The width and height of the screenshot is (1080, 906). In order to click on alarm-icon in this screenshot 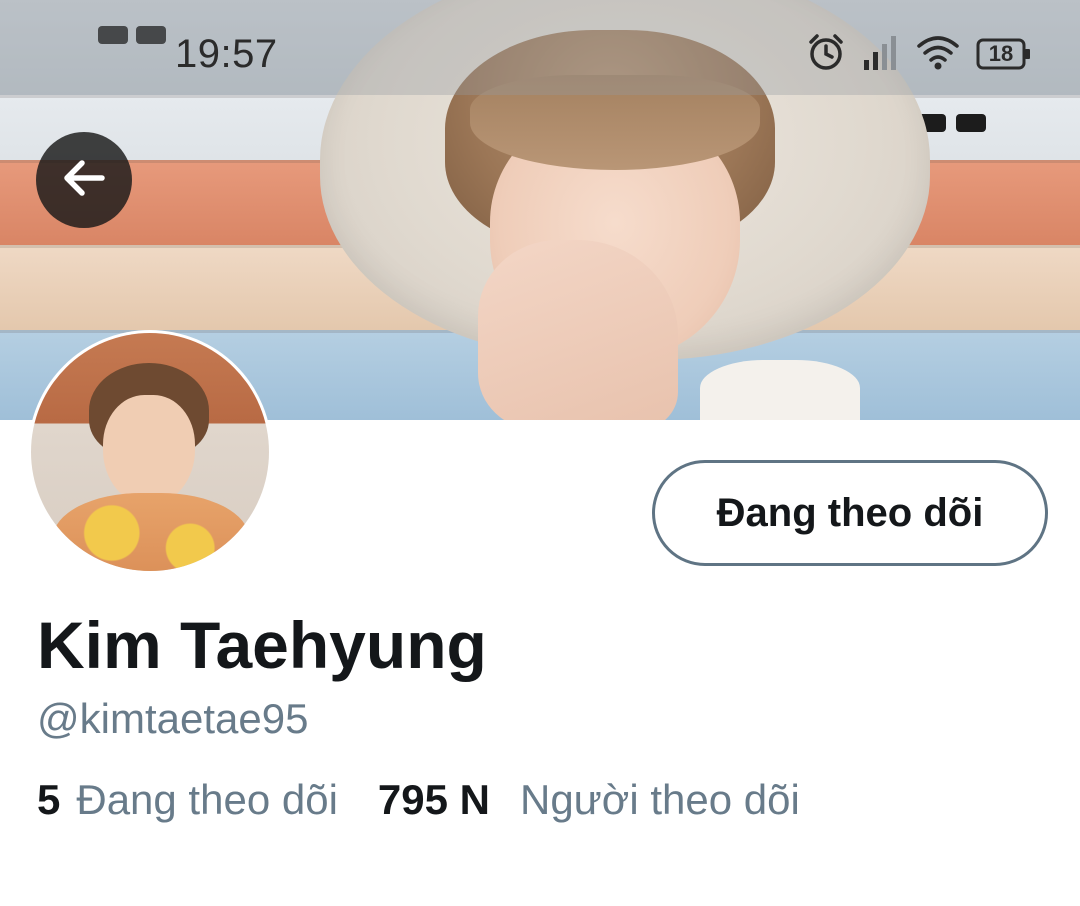, I will do `click(826, 54)`.